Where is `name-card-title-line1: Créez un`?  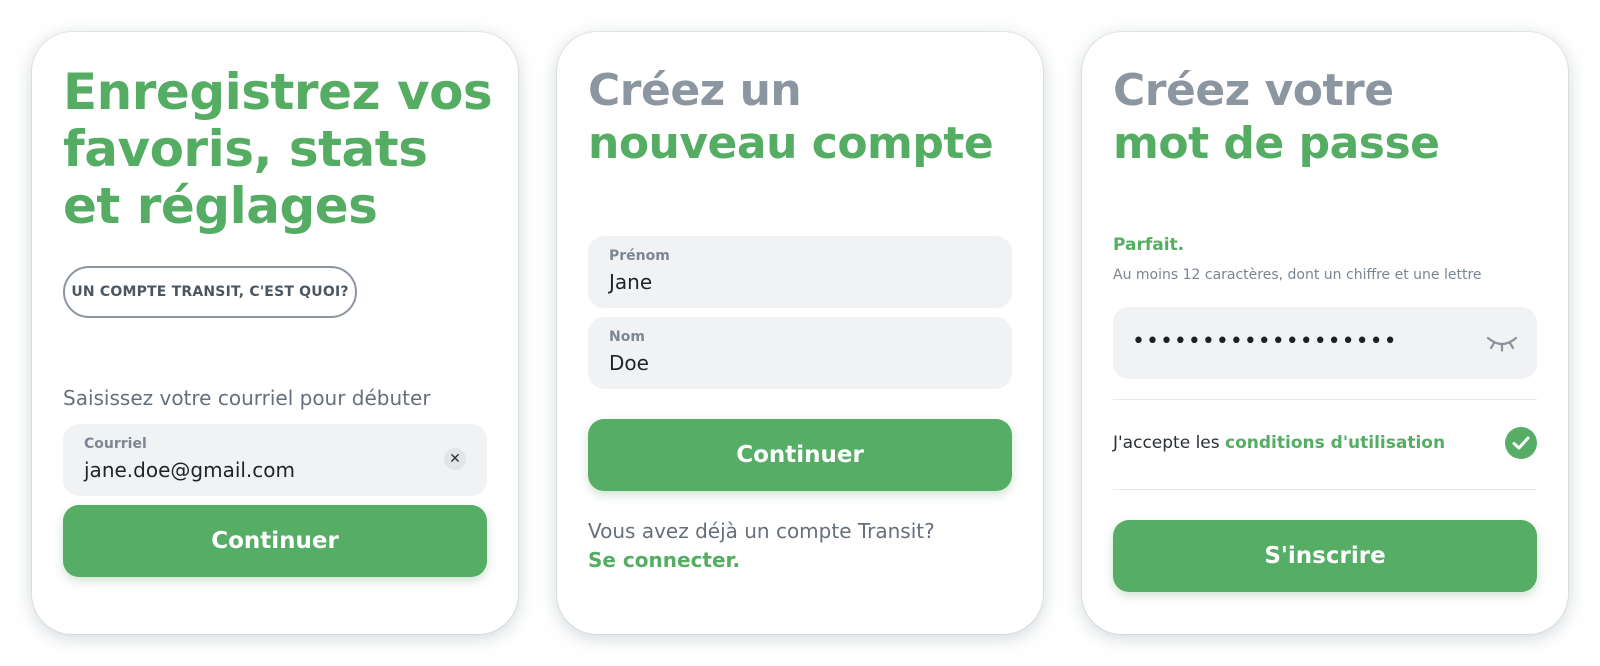
name-card-title-line1: Créez un is located at coordinates (695, 90).